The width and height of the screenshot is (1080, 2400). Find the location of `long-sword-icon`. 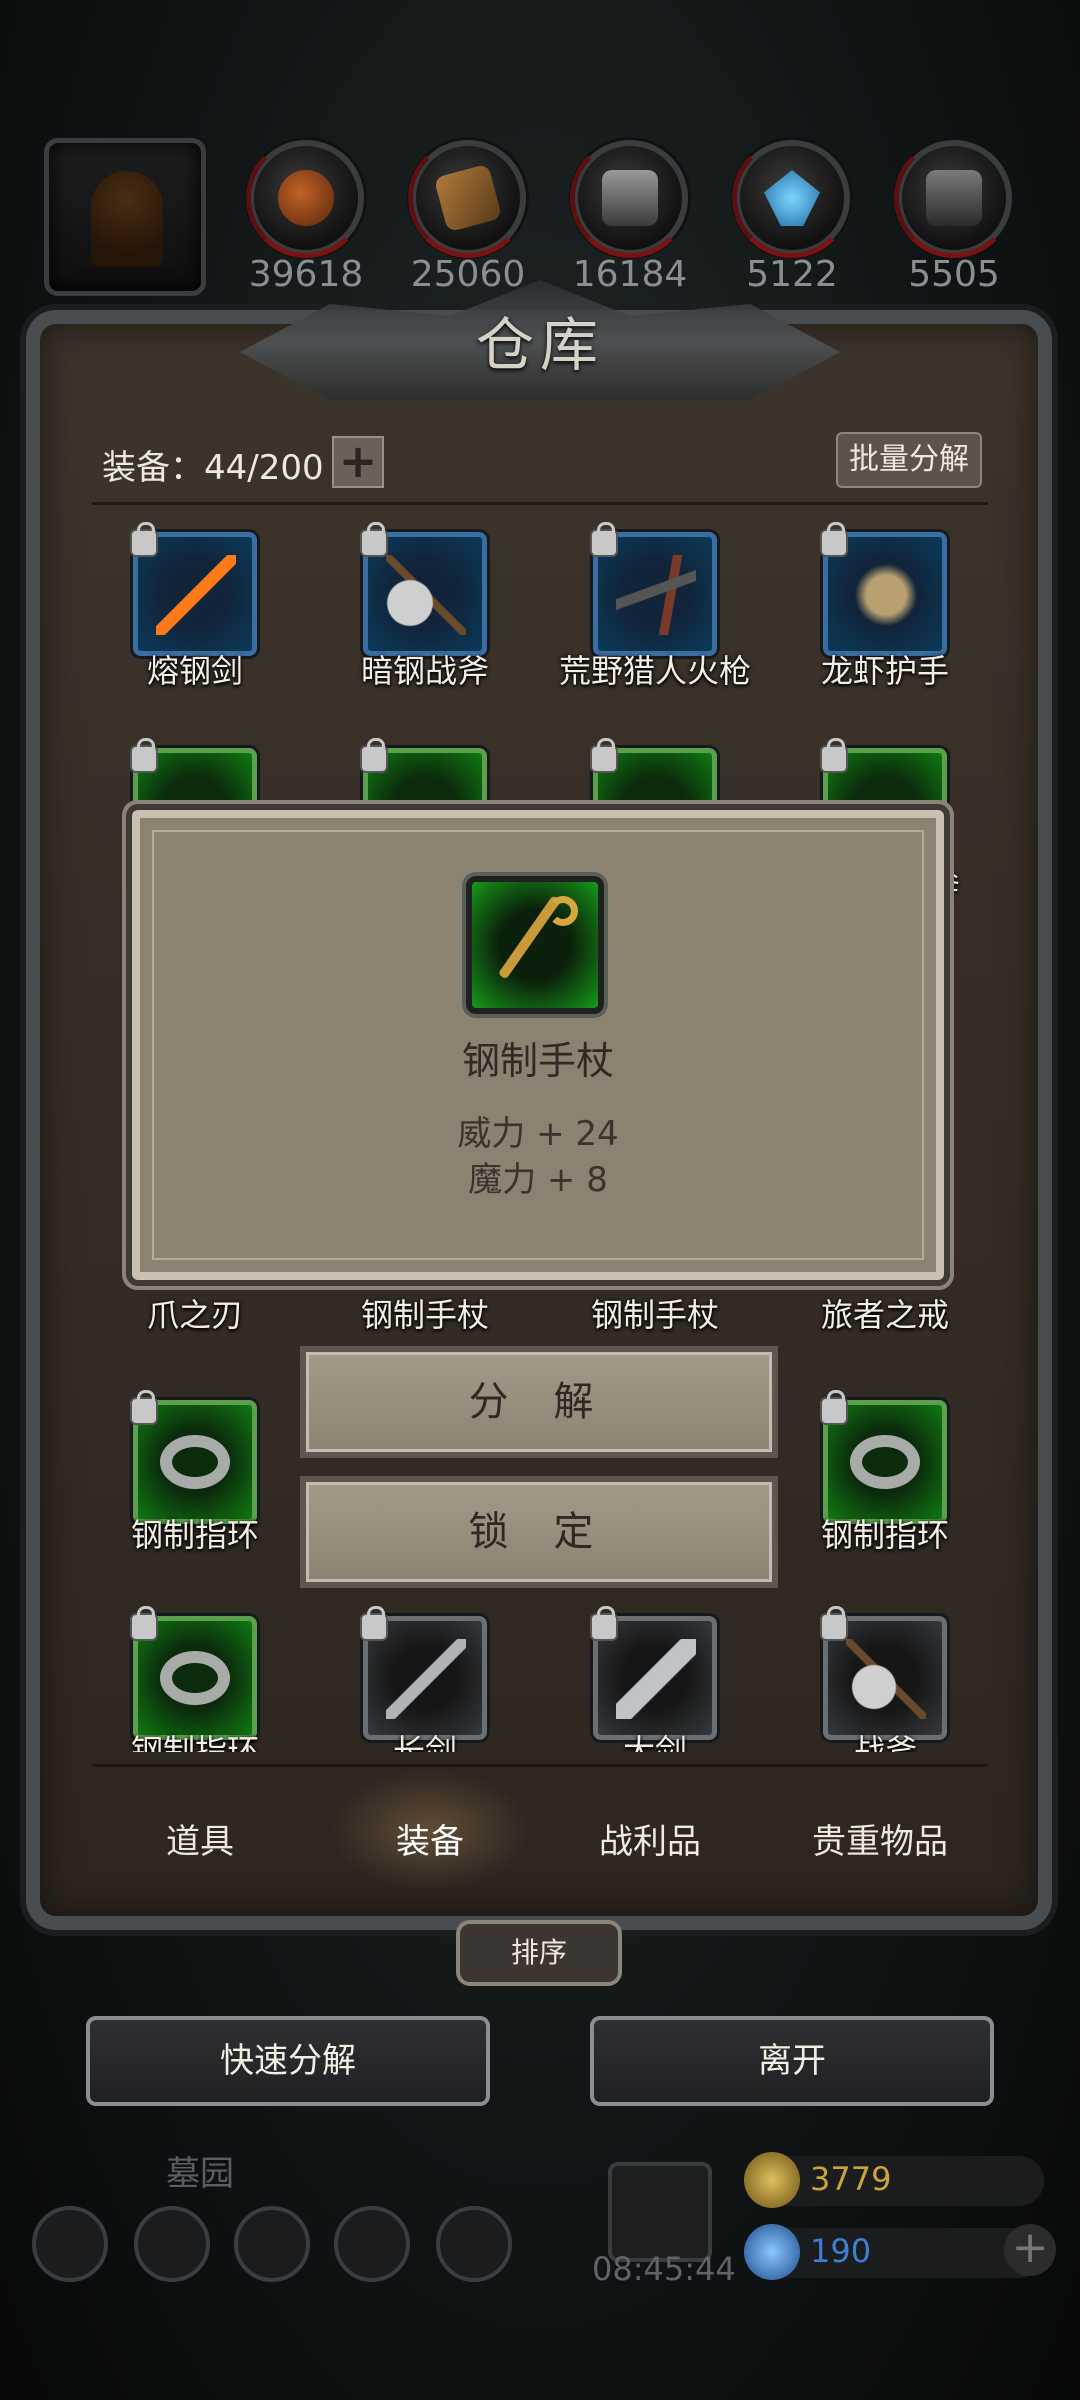

long-sword-icon is located at coordinates (426, 1679).